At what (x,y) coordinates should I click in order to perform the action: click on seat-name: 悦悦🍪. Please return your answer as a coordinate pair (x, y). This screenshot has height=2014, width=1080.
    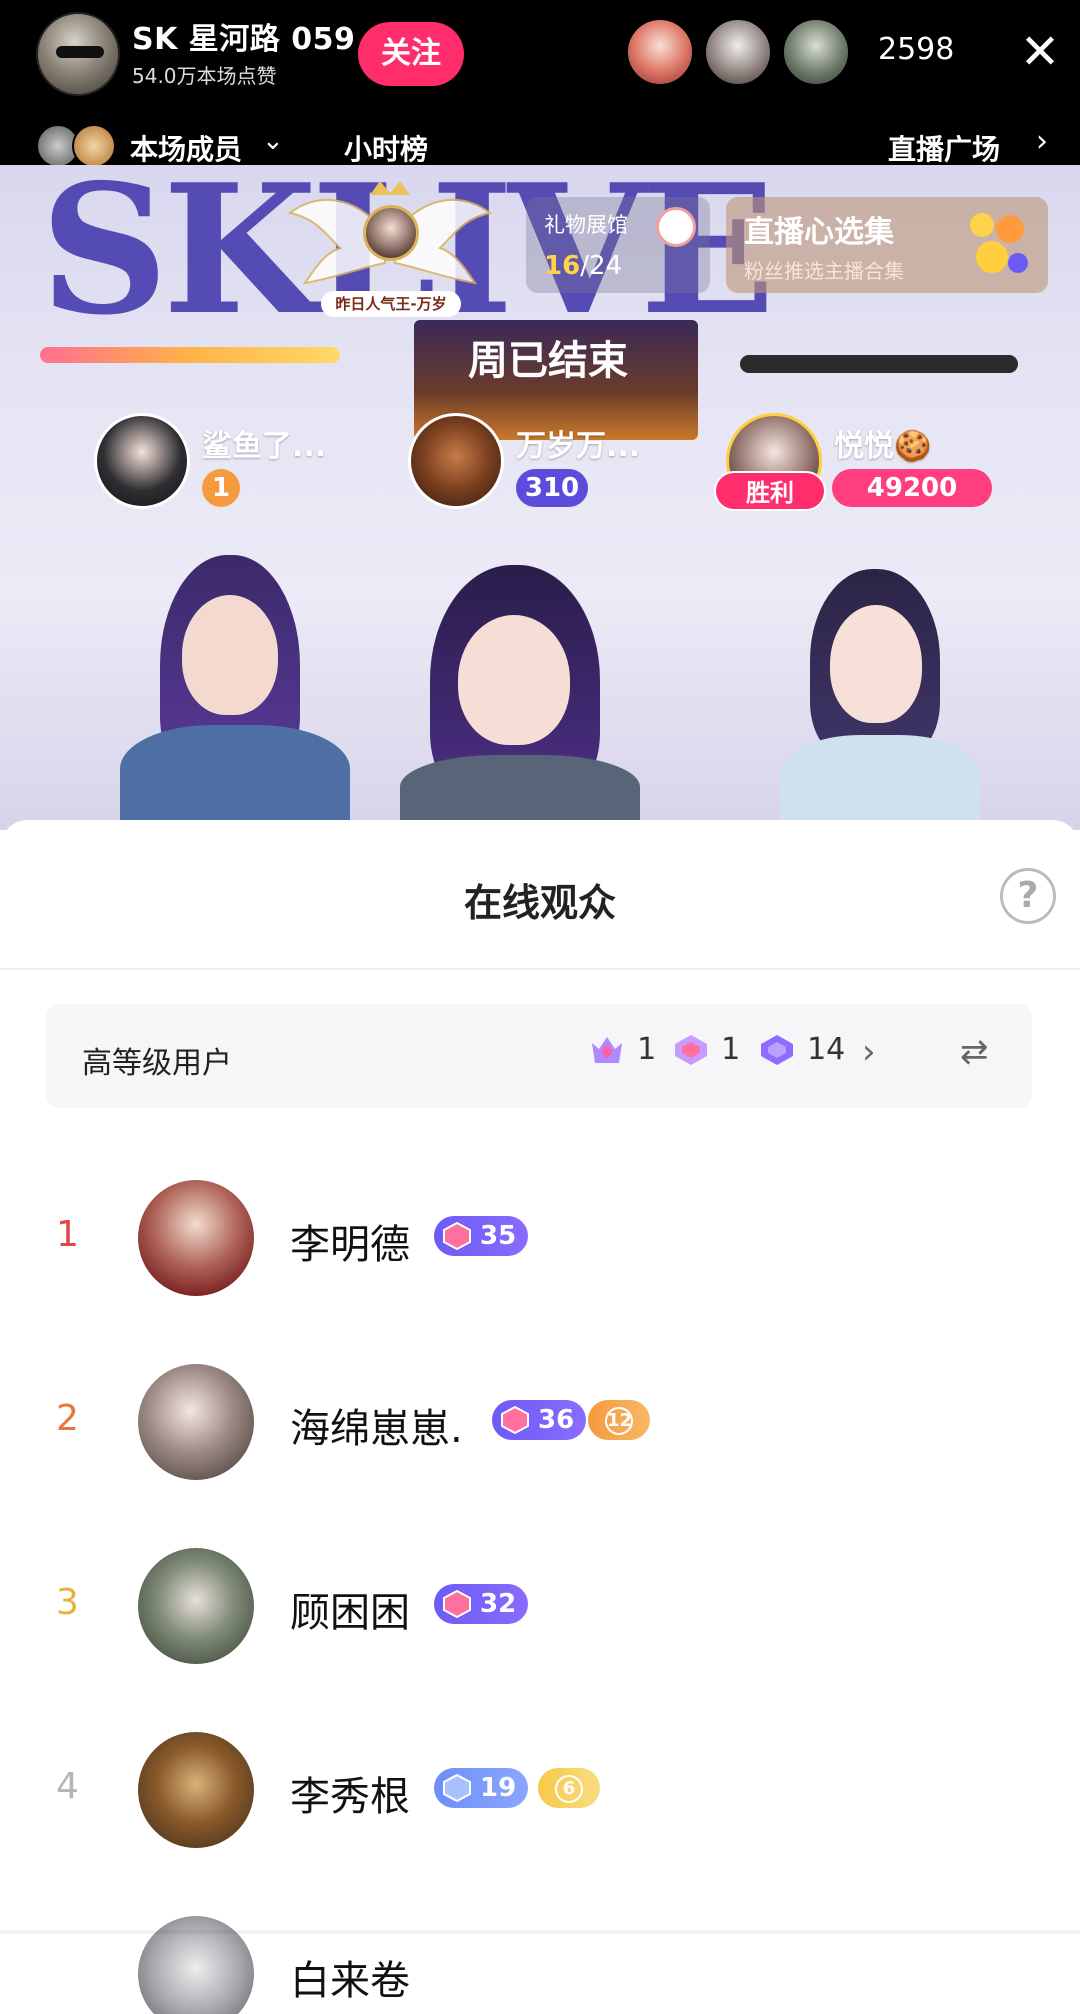
    Looking at the image, I should click on (883, 446).